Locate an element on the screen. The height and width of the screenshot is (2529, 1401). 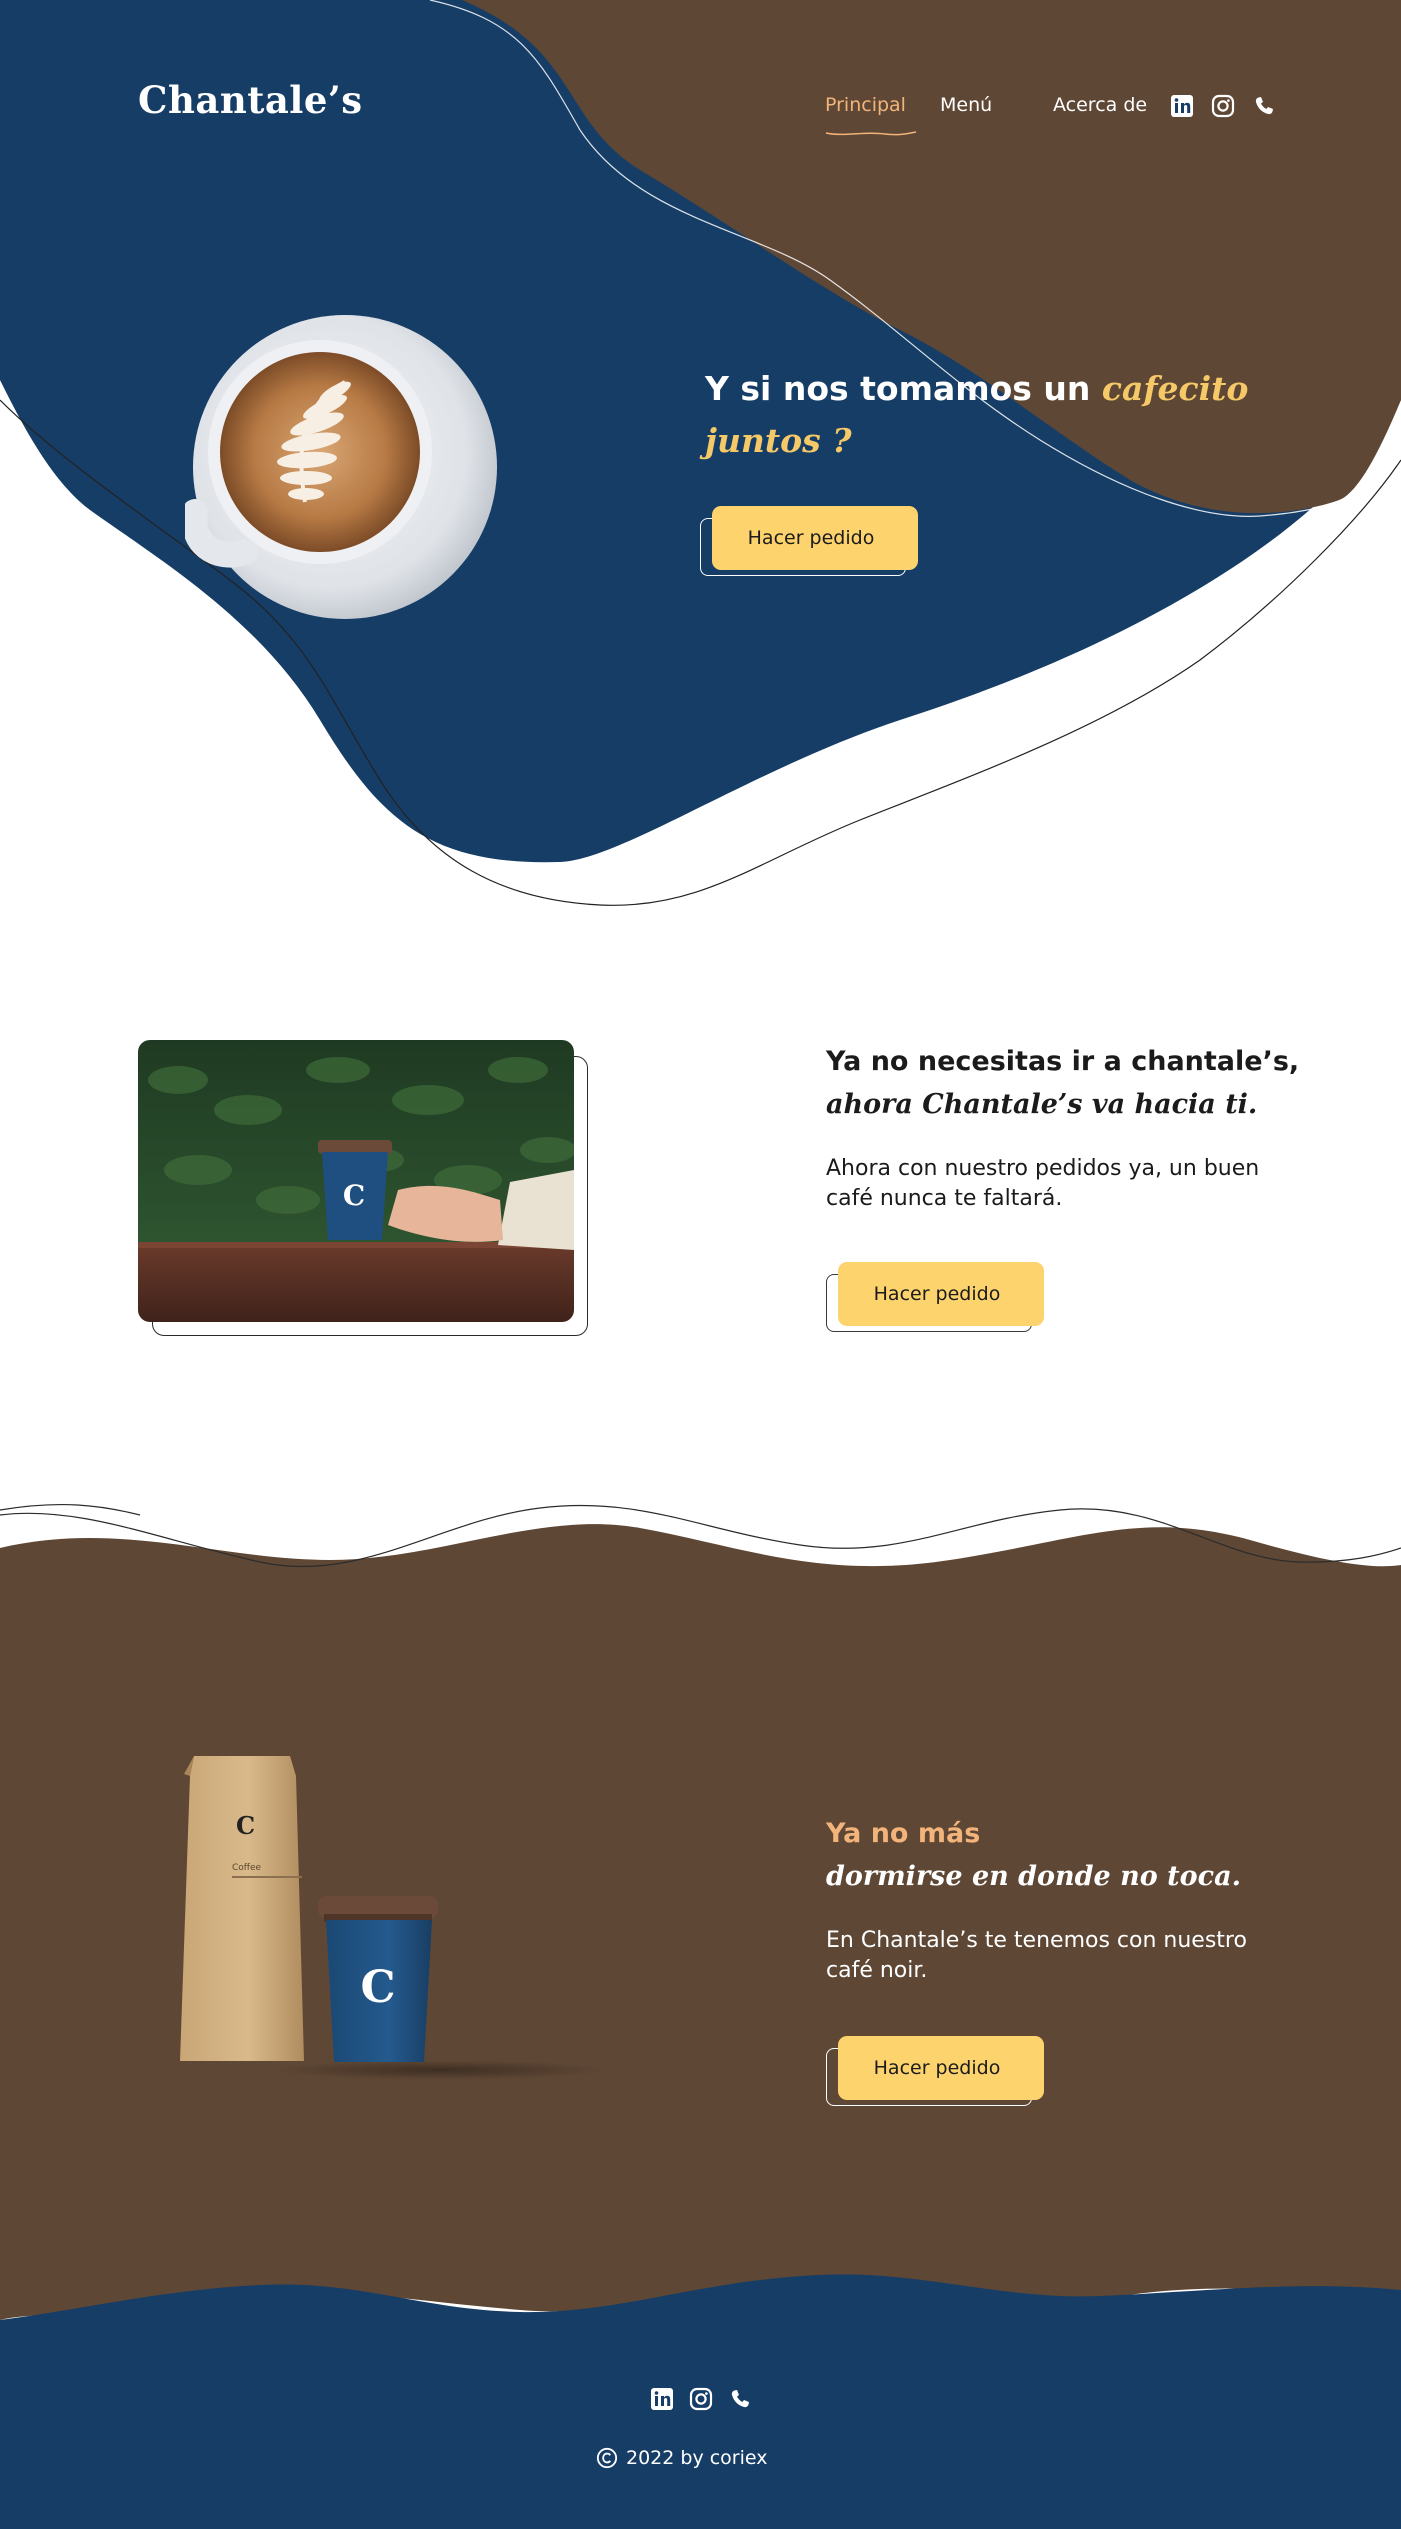
coffee-bag-and-cup-image: C Coffee C is located at coordinates (395, 1918).